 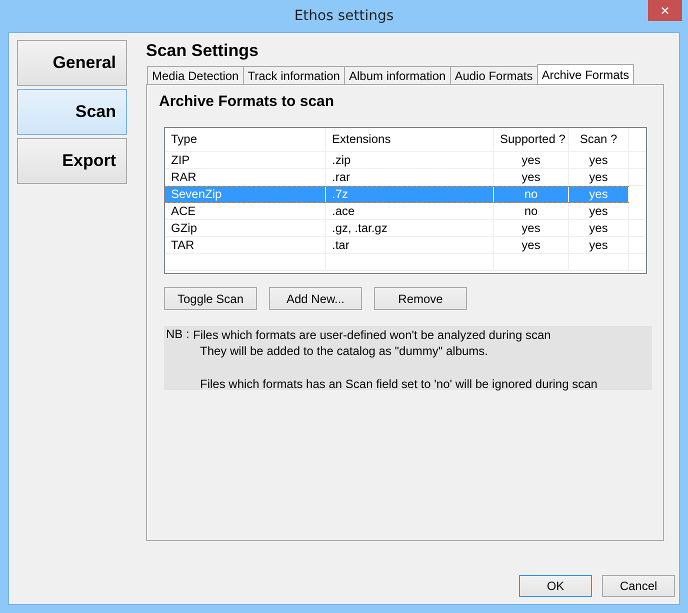 I want to click on tab: Archive Formats, so click(x=585, y=74).